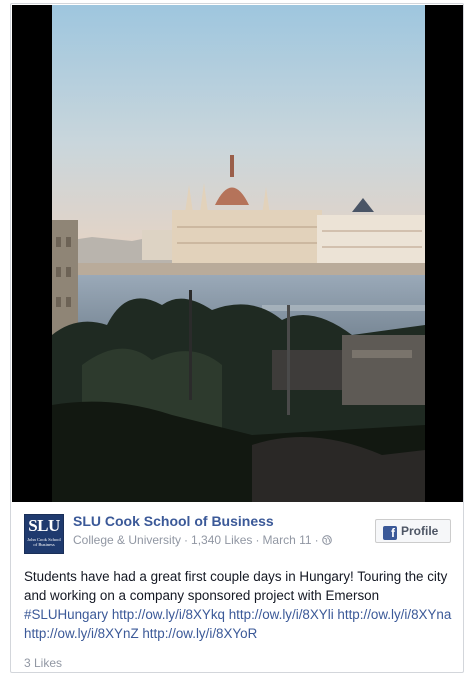 This screenshot has width=474, height=676. I want to click on profile-button: f Profile, so click(413, 531).